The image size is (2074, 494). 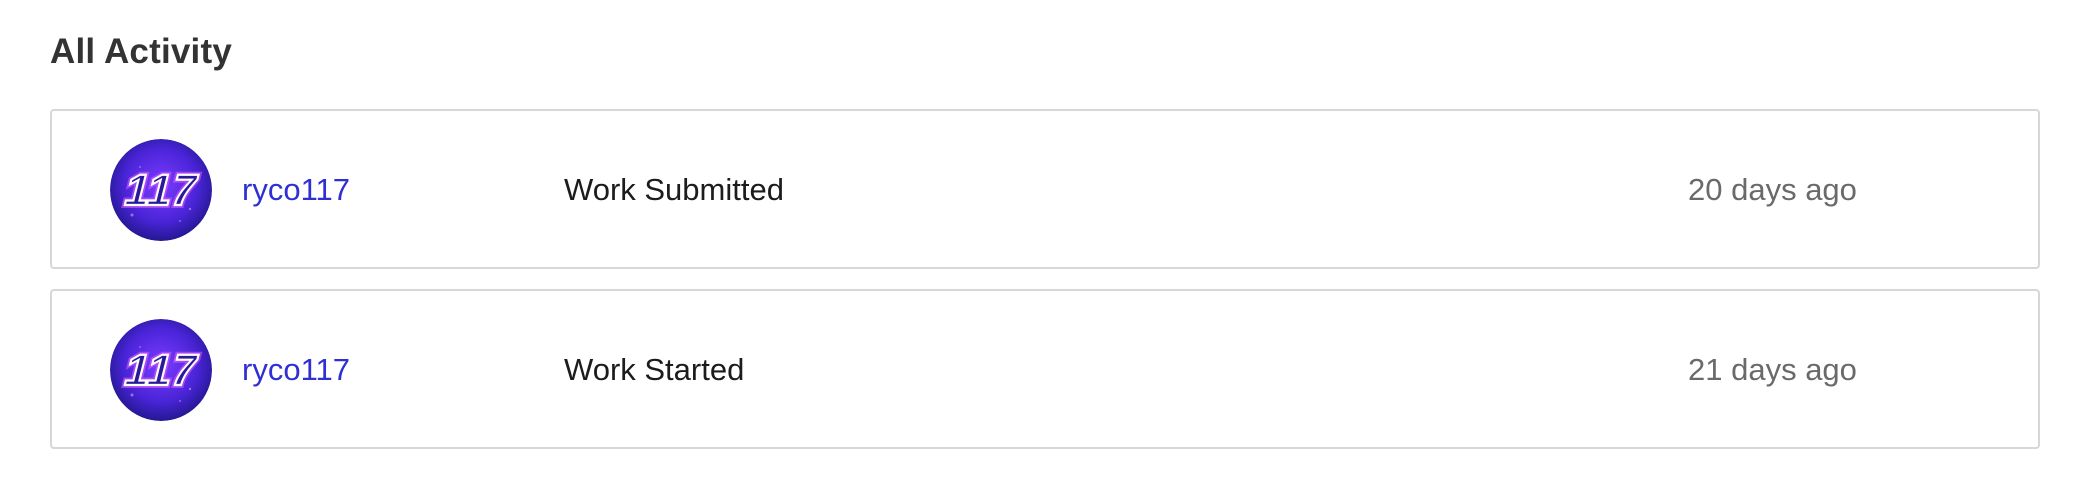 I want to click on activity-timestamp: 21 days ago, so click(x=1772, y=369).